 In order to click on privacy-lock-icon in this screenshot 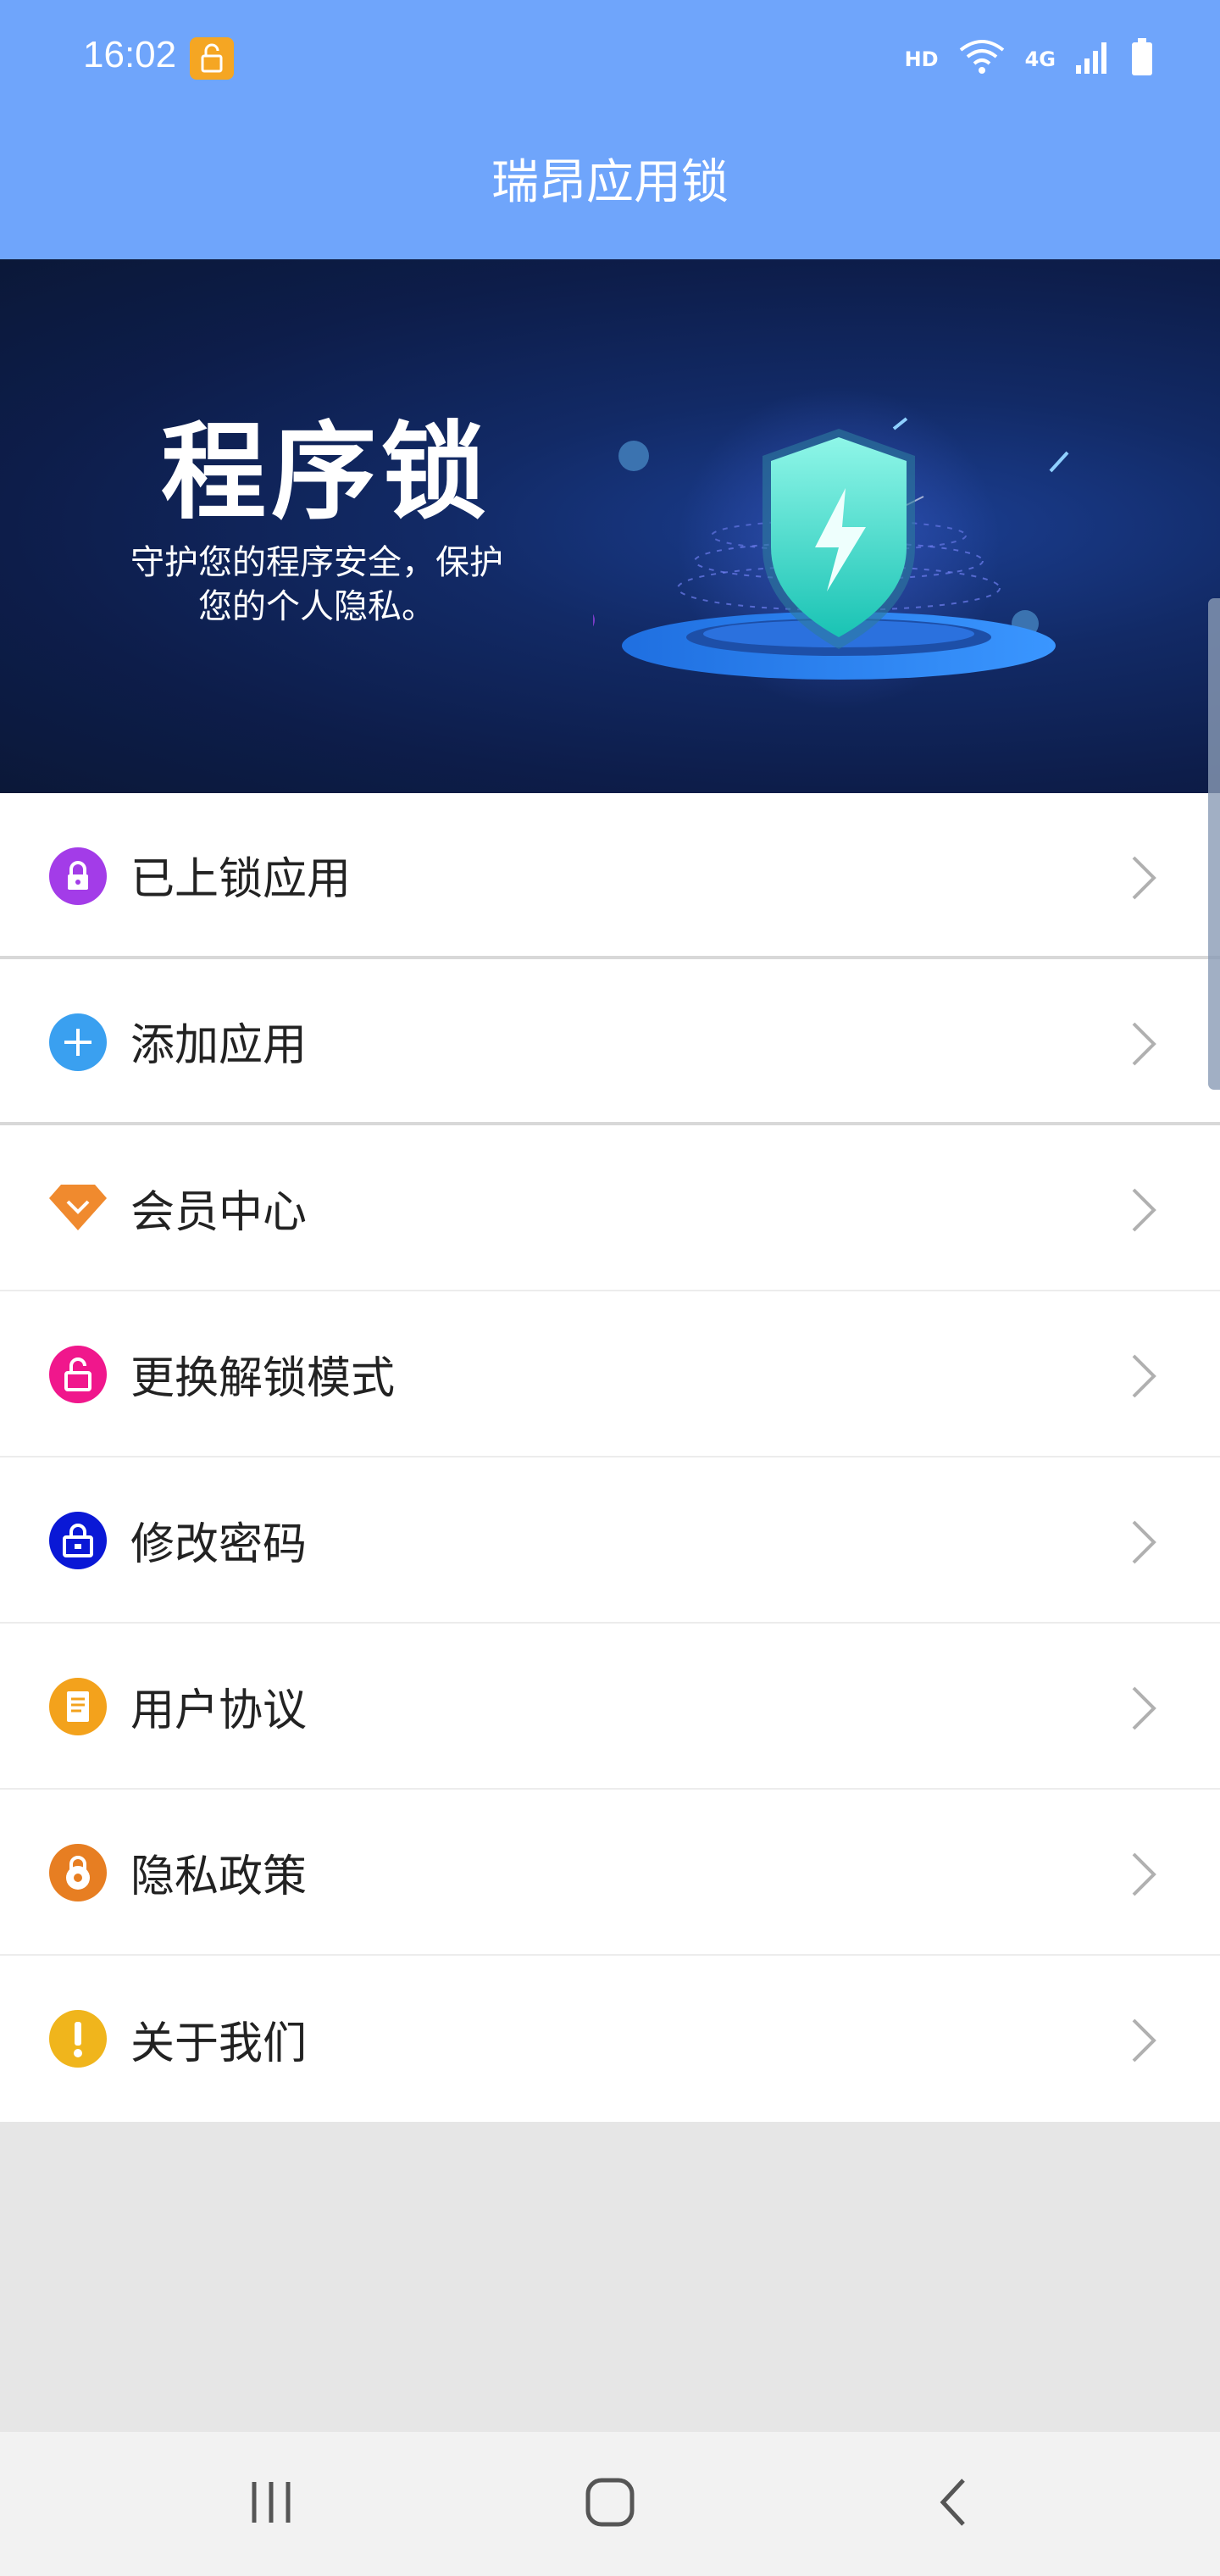, I will do `click(78, 1872)`.